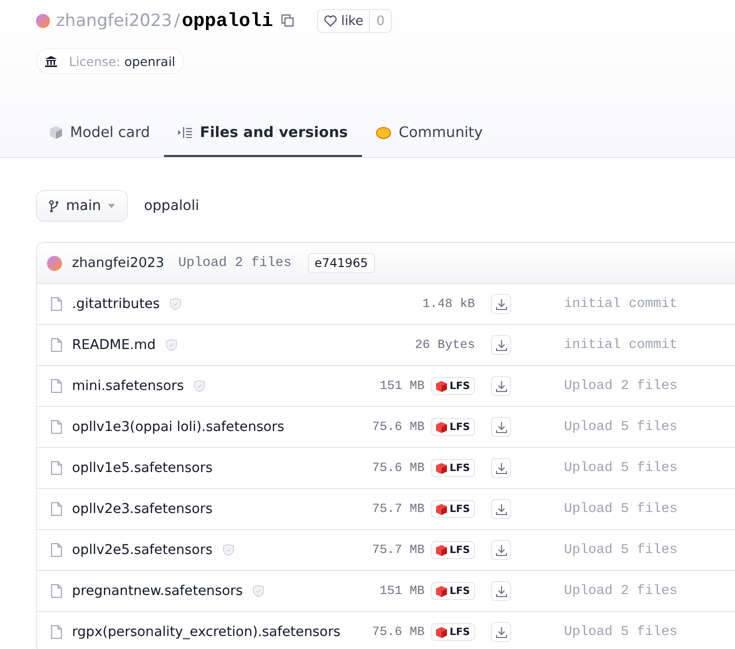  What do you see at coordinates (444, 345) in the screenshot?
I see `file-size: 26 Bytes` at bounding box center [444, 345].